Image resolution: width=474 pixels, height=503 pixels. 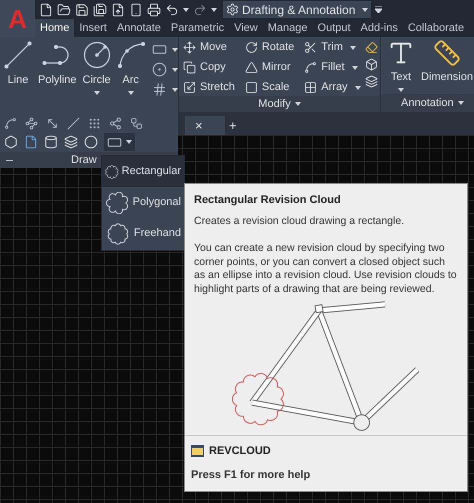 I want to click on tool-label: Line, so click(x=18, y=80).